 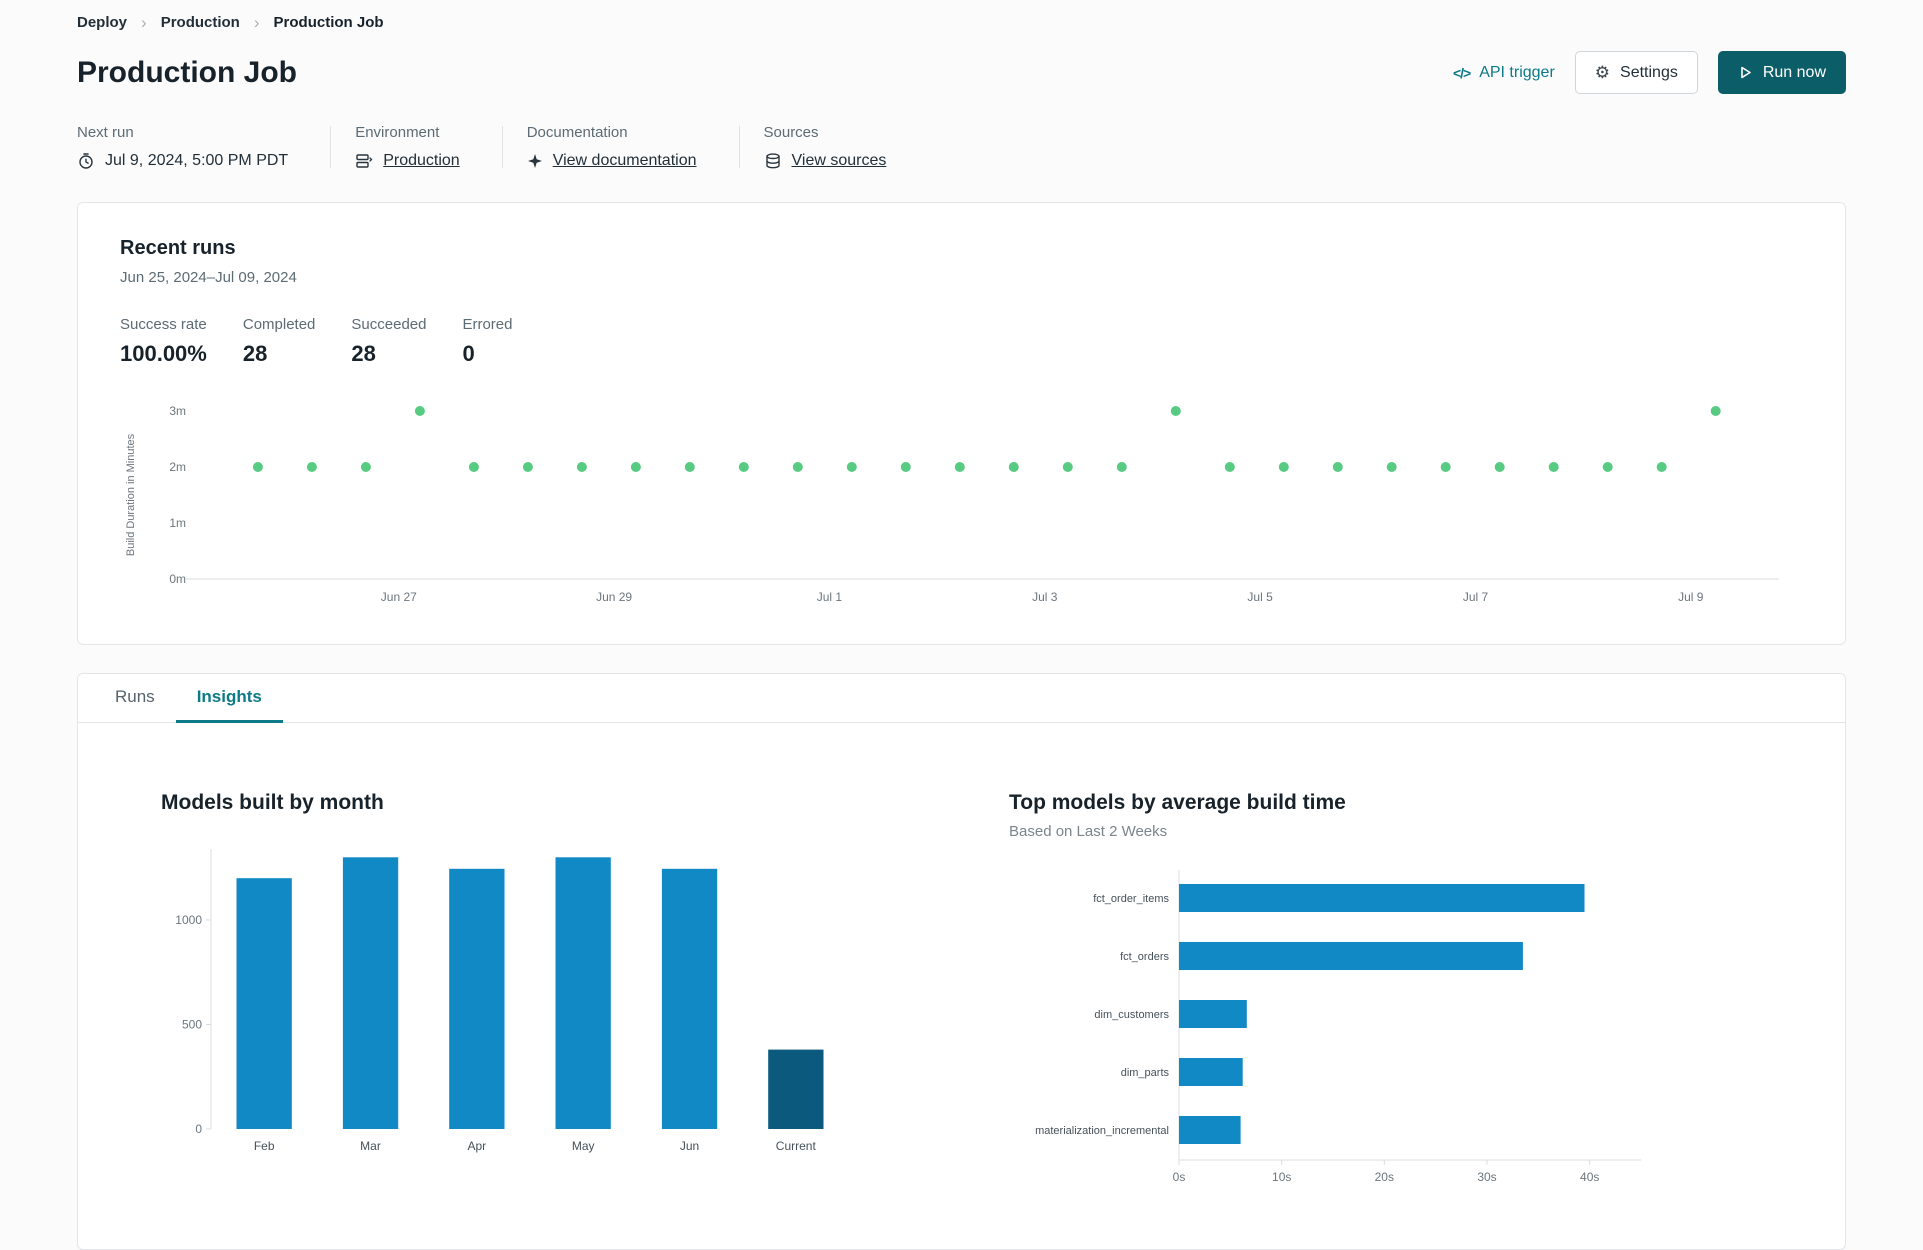 What do you see at coordinates (272, 802) in the screenshot?
I see `chart-title-models-built: Models built by month` at bounding box center [272, 802].